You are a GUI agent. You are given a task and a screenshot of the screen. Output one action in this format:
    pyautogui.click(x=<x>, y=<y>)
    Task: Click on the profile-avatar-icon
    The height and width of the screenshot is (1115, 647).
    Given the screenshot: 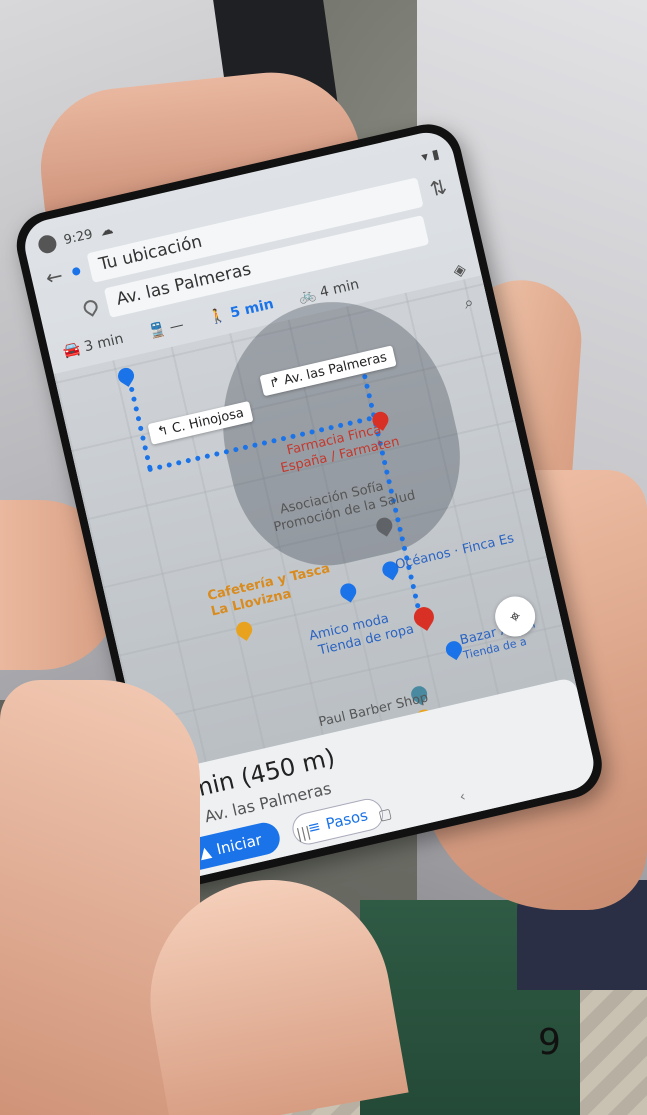 What is the action you would take?
    pyautogui.click(x=47, y=244)
    